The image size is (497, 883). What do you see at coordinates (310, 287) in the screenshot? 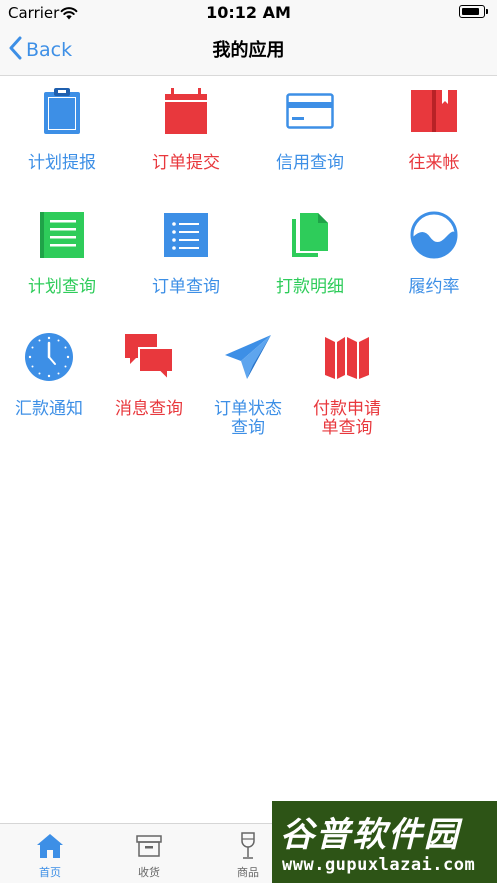
I see `app-label: 打款明细` at bounding box center [310, 287].